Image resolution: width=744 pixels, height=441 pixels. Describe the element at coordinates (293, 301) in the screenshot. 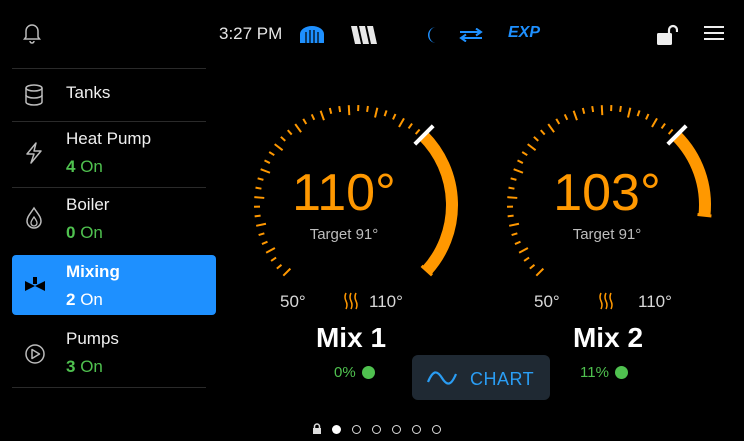

I see `mix1-min-label: 50°` at that location.